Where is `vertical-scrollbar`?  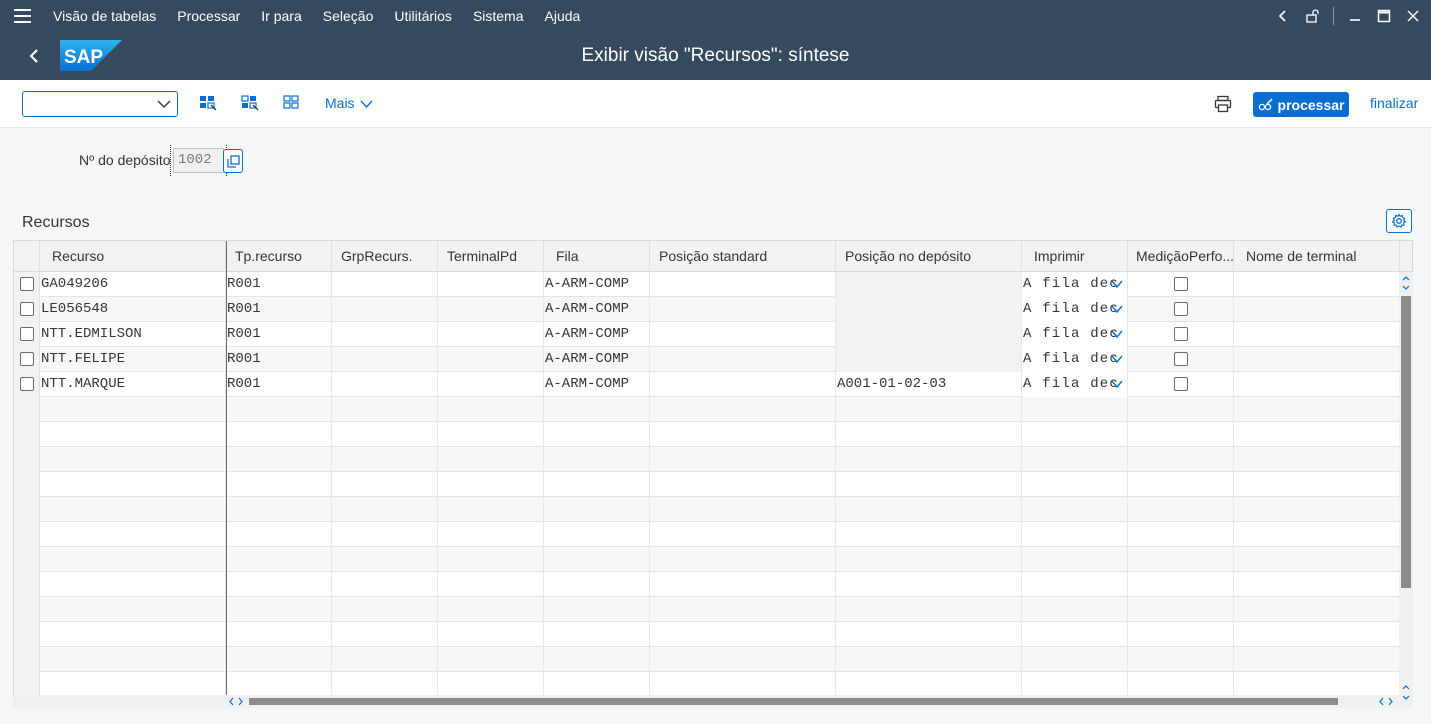 vertical-scrollbar is located at coordinates (1406, 490).